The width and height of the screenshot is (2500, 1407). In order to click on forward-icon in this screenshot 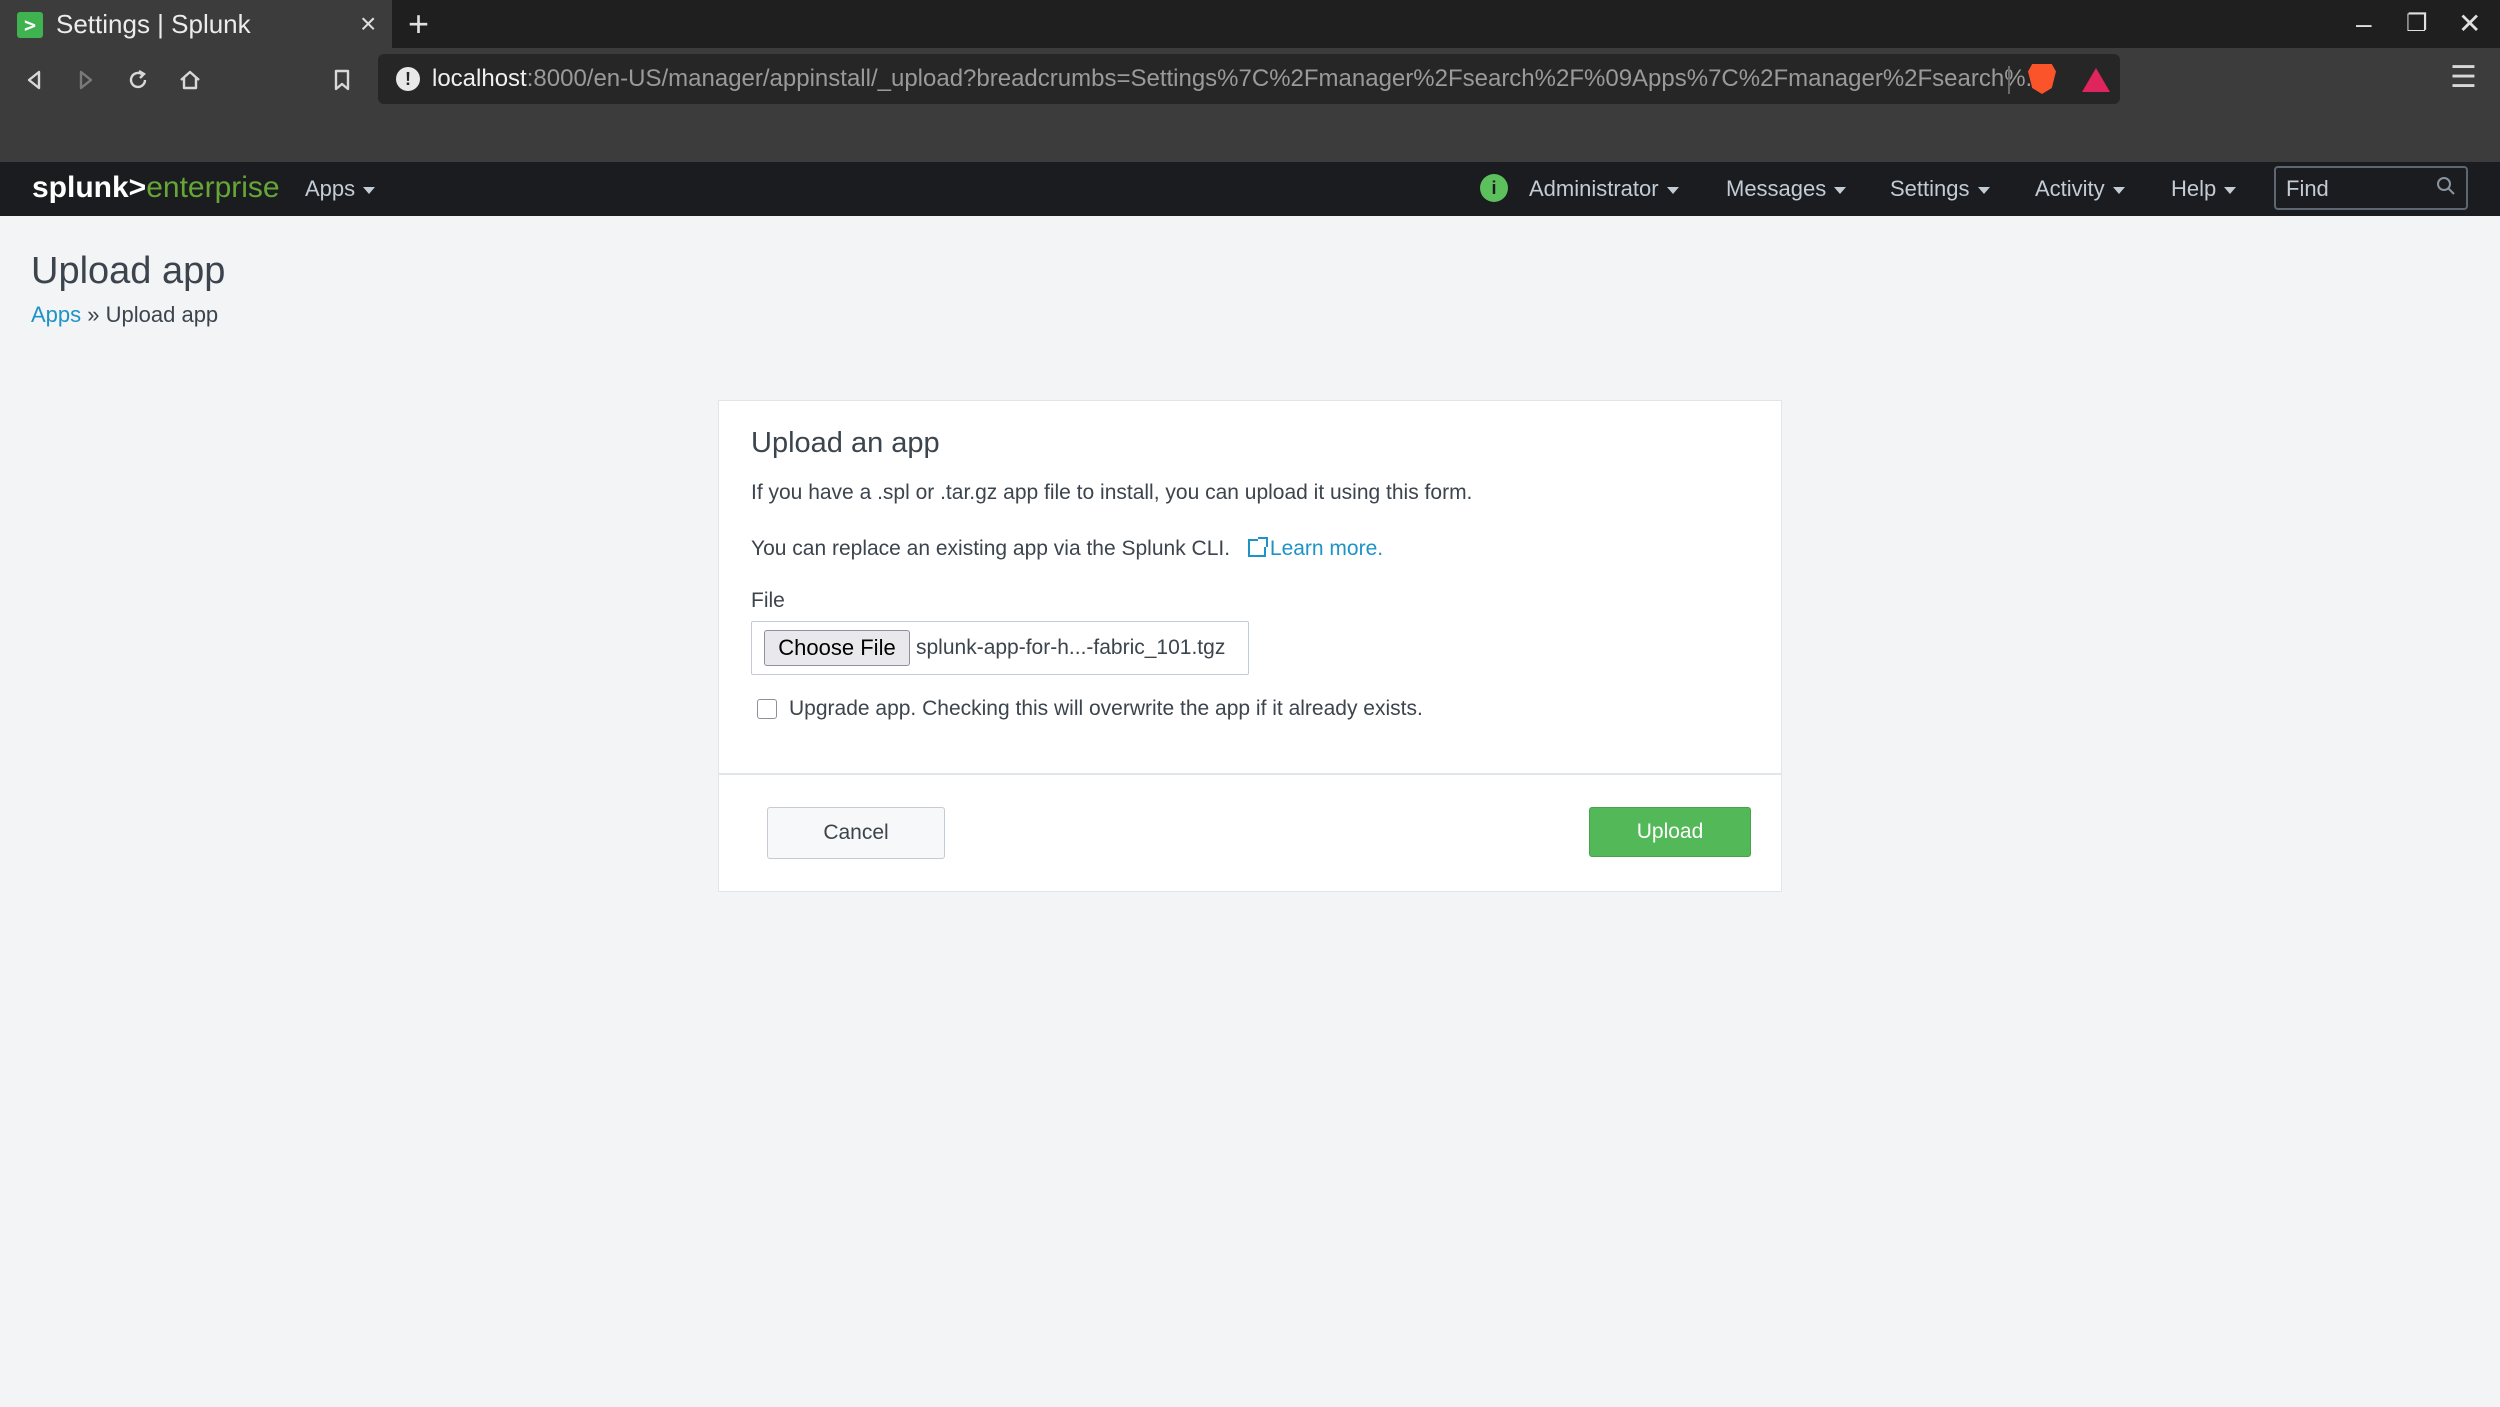, I will do `click(86, 80)`.